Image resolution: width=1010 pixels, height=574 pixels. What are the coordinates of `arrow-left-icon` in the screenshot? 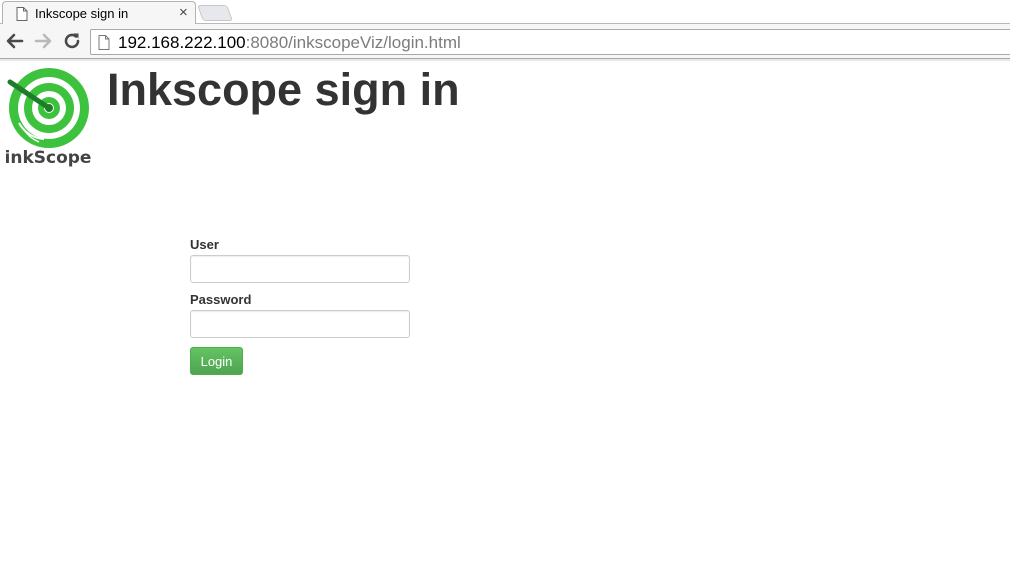 It's located at (15, 41).